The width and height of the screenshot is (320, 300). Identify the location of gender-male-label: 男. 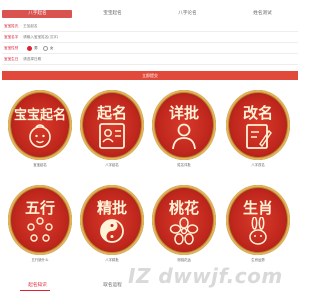
(36, 48).